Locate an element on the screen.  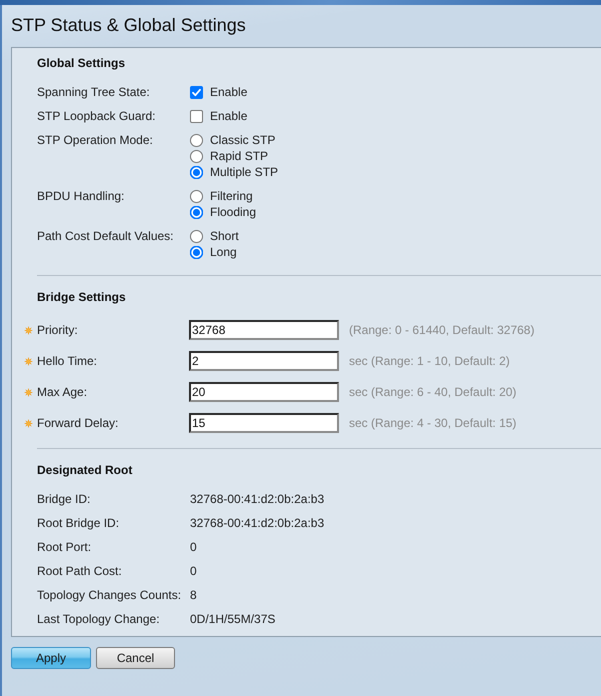
page-title: STP Status & Global Settings is located at coordinates (129, 25).